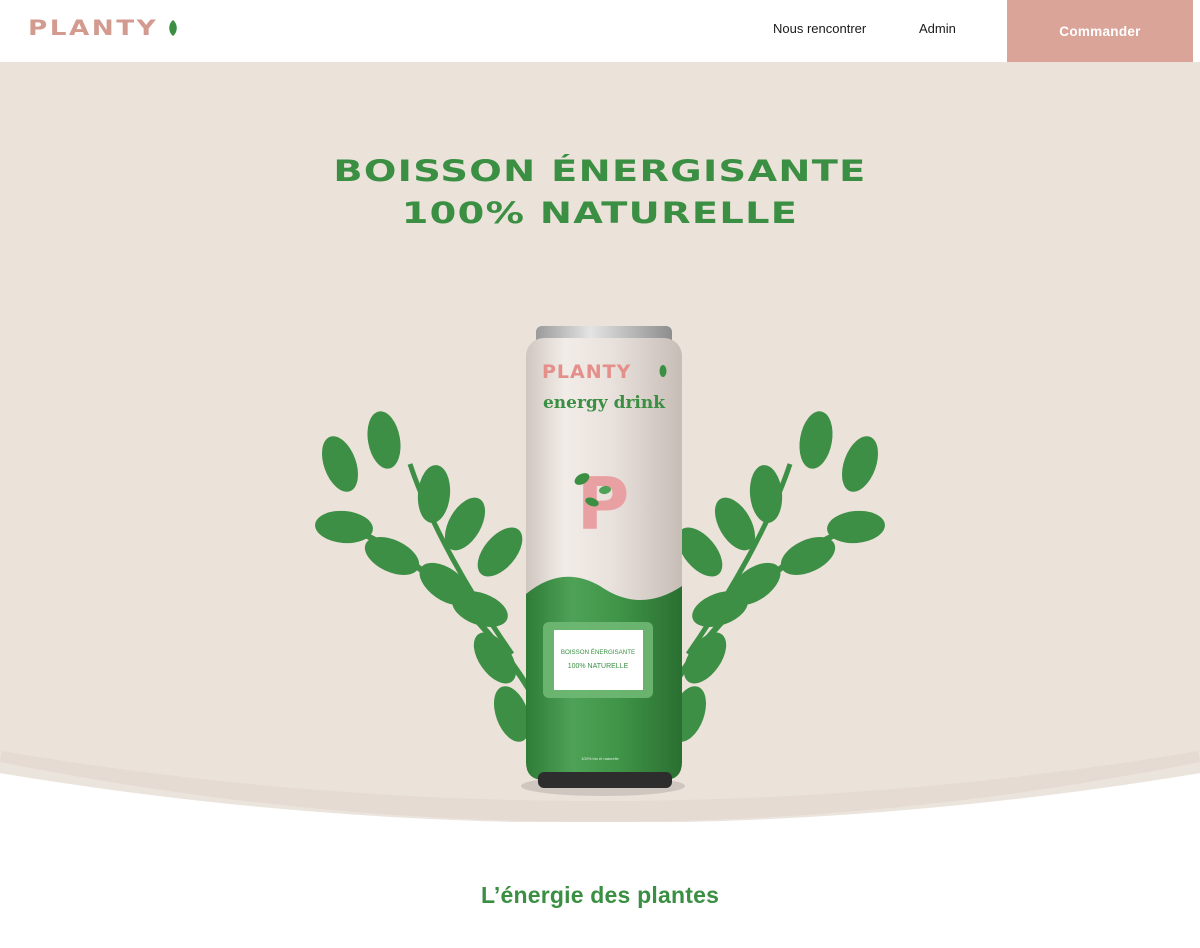 The height and width of the screenshot is (948, 1200). I want to click on can-brand: PLANTY, so click(586, 372).